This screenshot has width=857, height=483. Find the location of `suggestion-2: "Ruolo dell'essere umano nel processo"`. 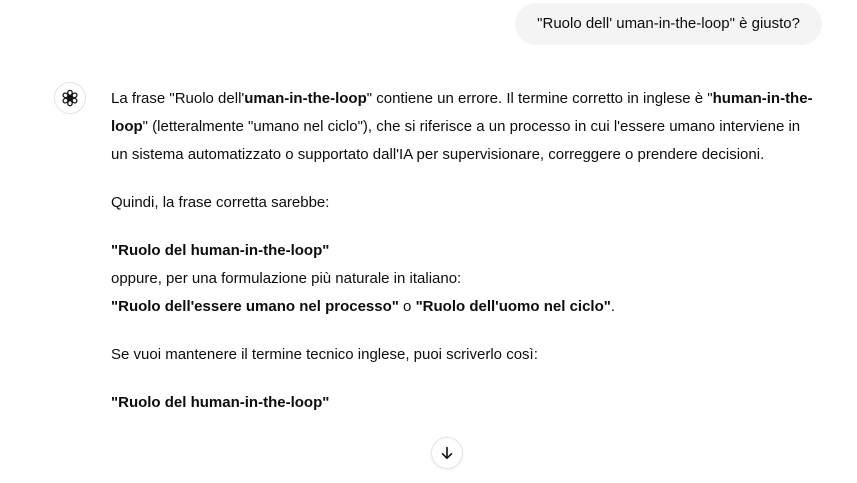

suggestion-2: "Ruolo dell'essere umano nel processo" is located at coordinates (255, 306).